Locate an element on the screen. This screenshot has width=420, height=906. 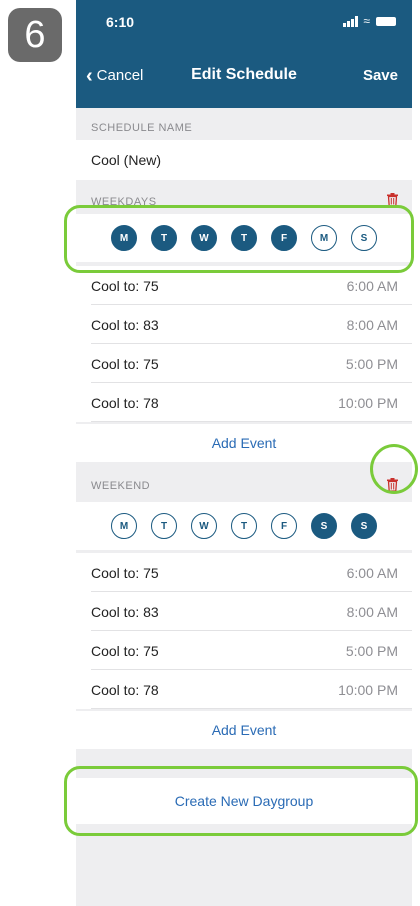
nav-bar: ‹ Cancel Edit Schedule Save is located at coordinates (244, 77).